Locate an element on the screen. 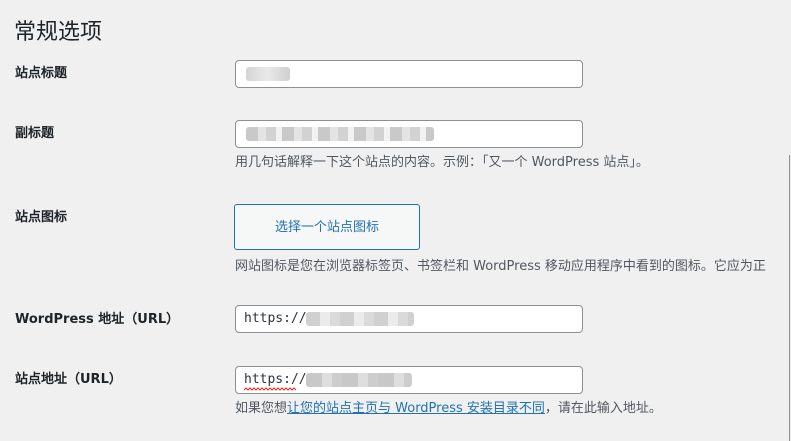 This screenshot has width=791, height=441. spellcheck-underline is located at coordinates (270, 389).